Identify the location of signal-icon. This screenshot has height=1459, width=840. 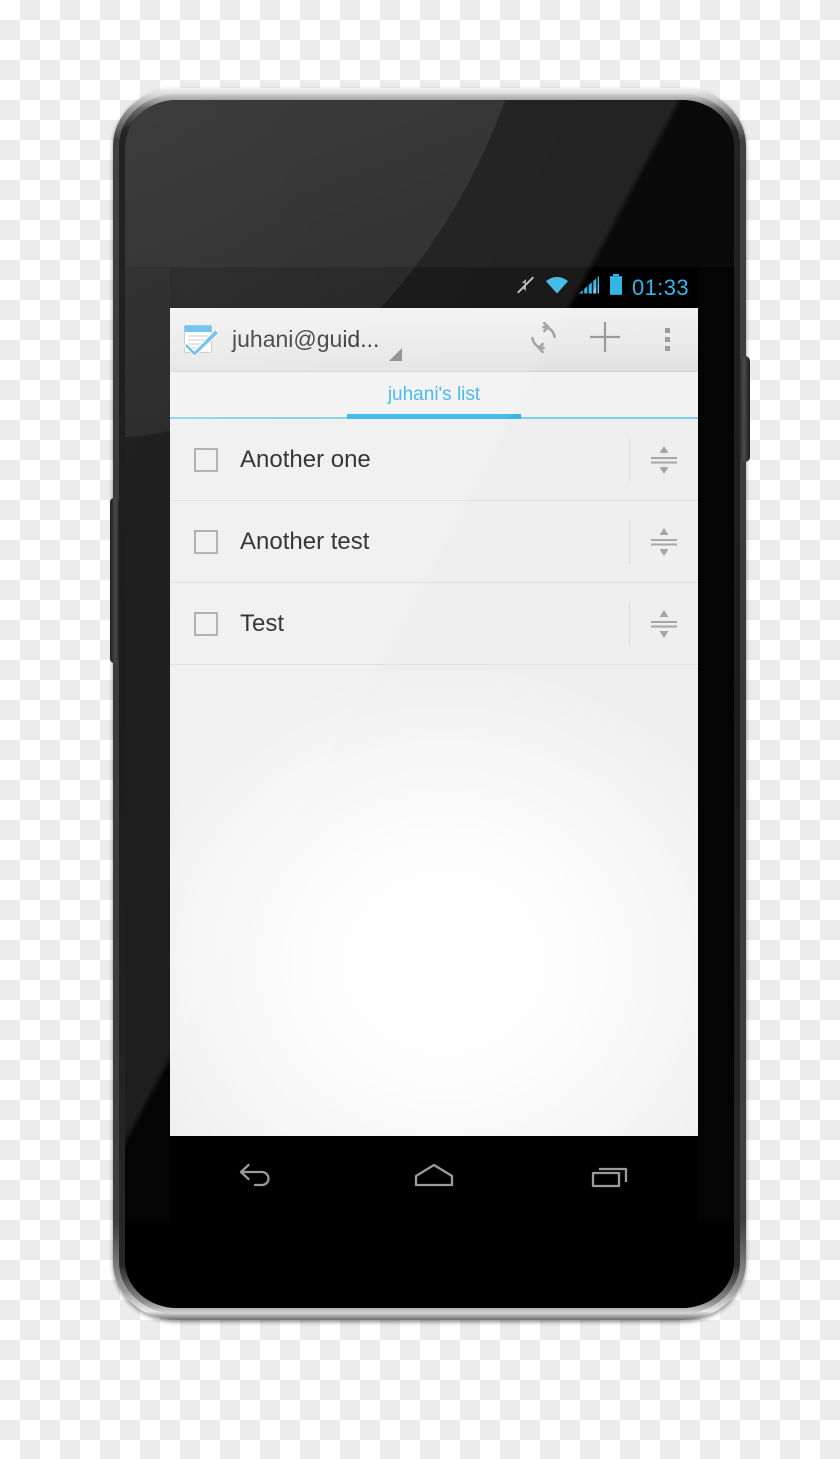
(589, 287).